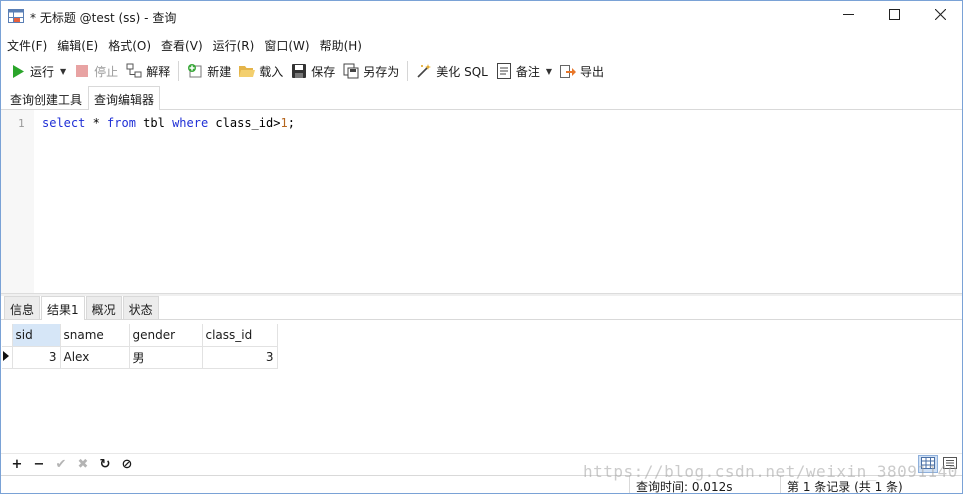 Image resolution: width=963 pixels, height=494 pixels. Describe the element at coordinates (105, 465) in the screenshot. I see `refresh-button: ↻` at that location.